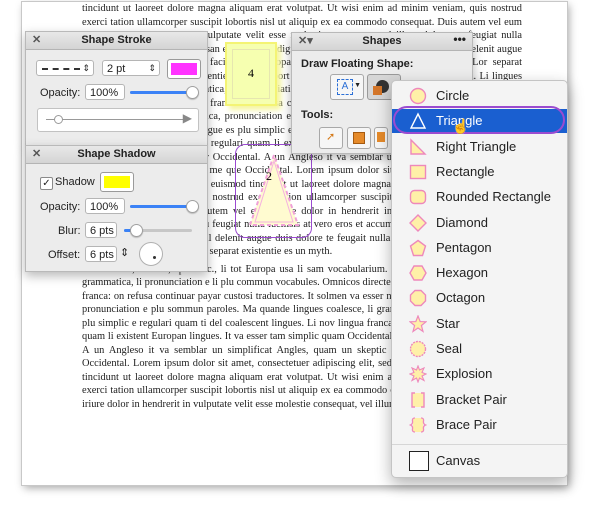  What do you see at coordinates (418, 374) in the screenshot?
I see `explosion-icon` at bounding box center [418, 374].